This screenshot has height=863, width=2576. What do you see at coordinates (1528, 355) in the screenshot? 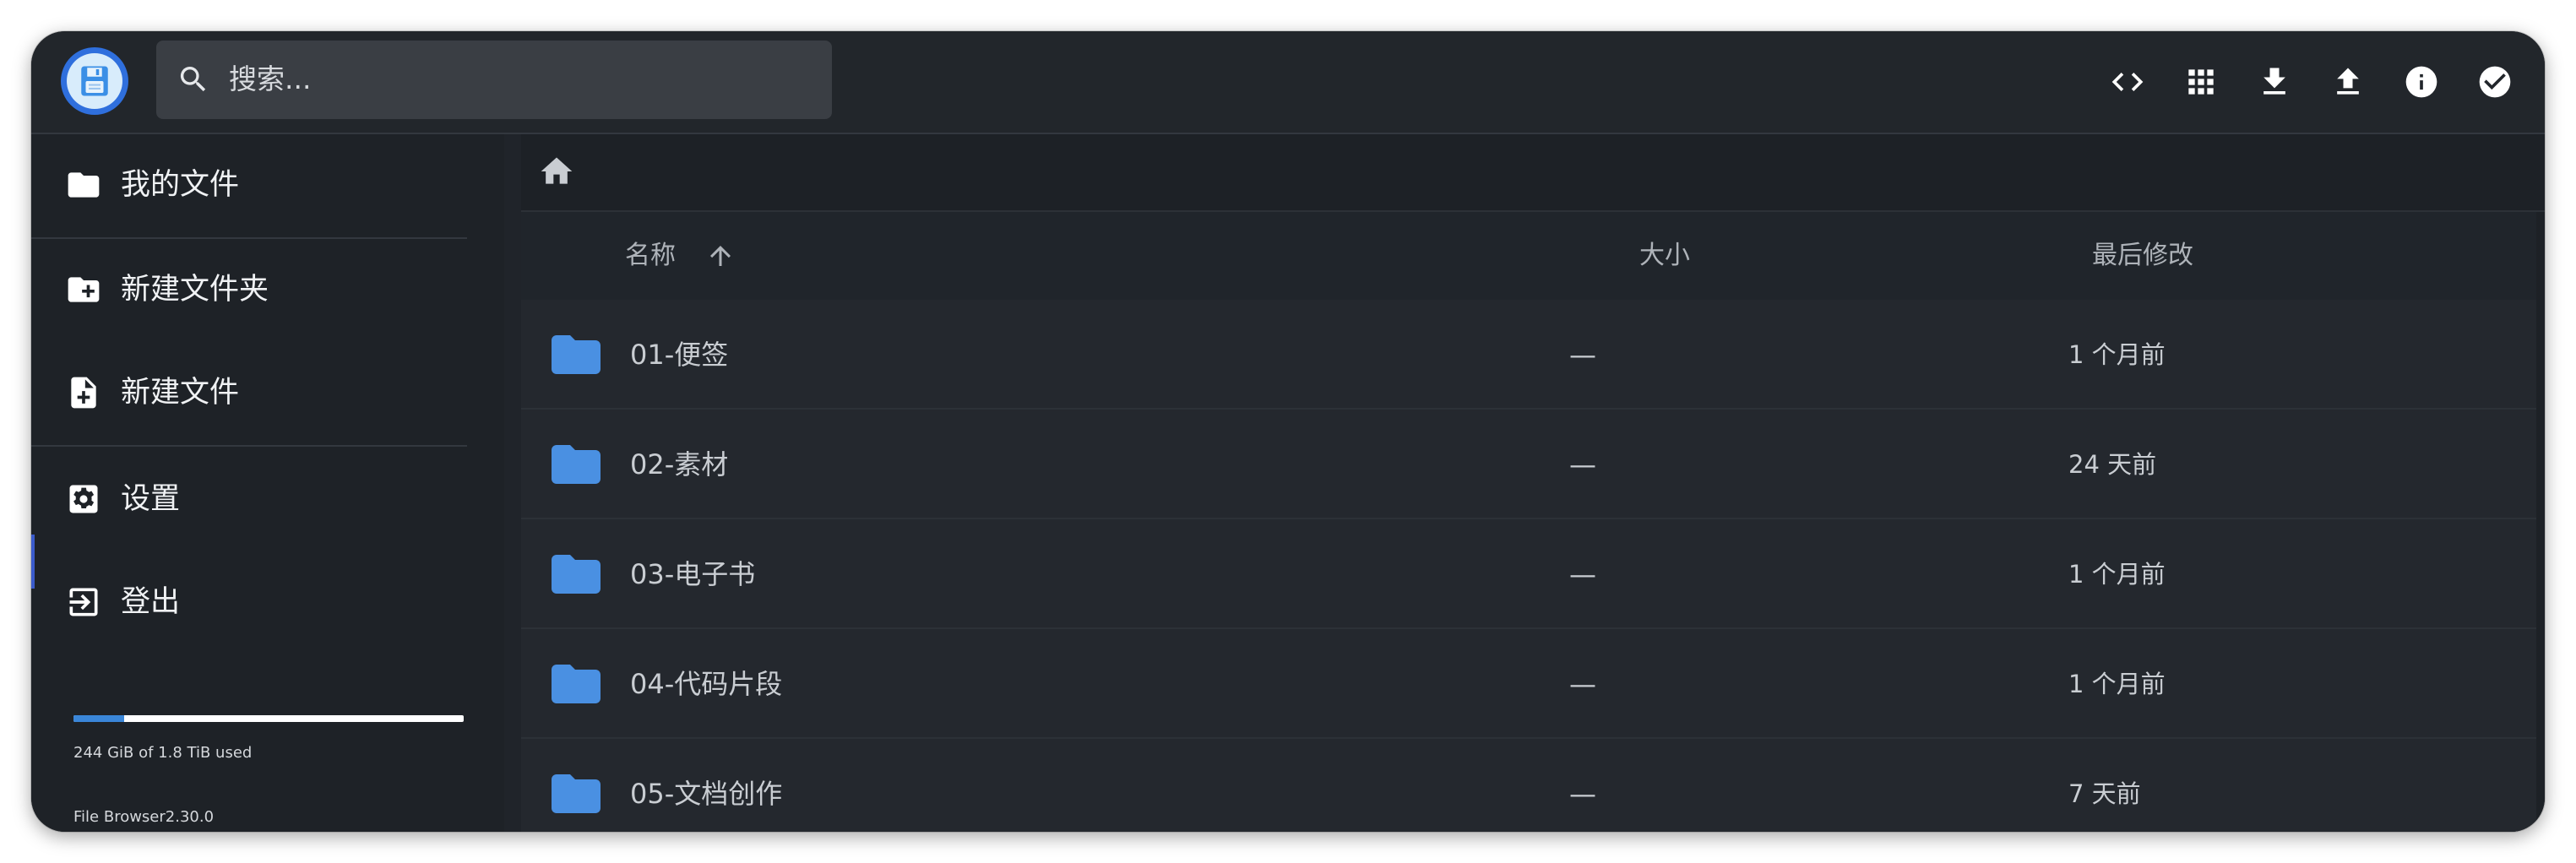
I see `table-row: 01-便签 — 1 个月前` at bounding box center [1528, 355].